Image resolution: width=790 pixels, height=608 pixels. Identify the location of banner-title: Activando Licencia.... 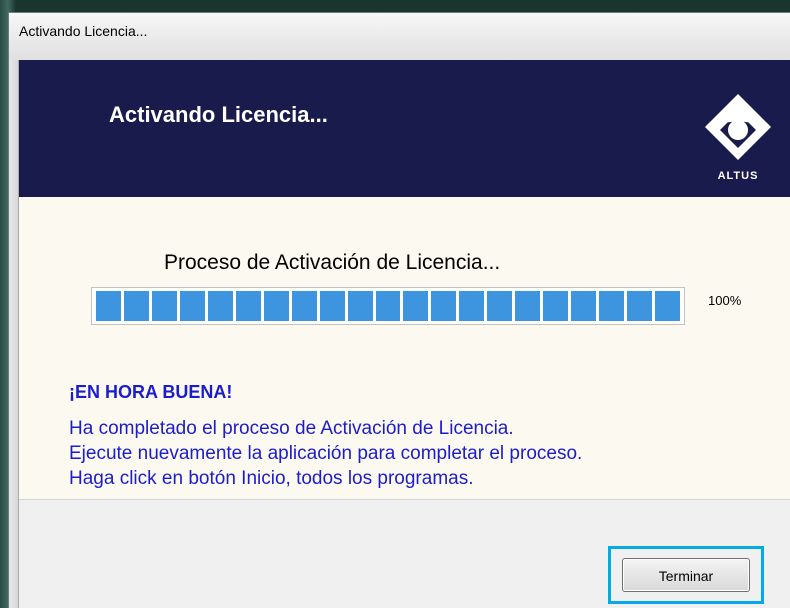
(218, 114).